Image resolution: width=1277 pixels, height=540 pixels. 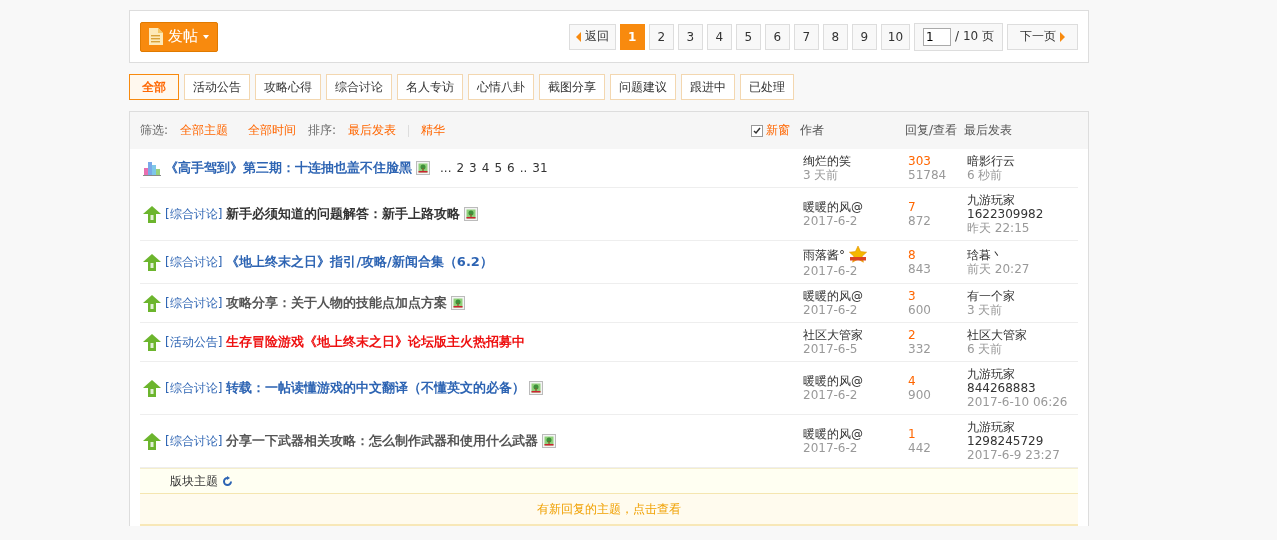 I want to click on reply-count: 4, so click(x=912, y=381).